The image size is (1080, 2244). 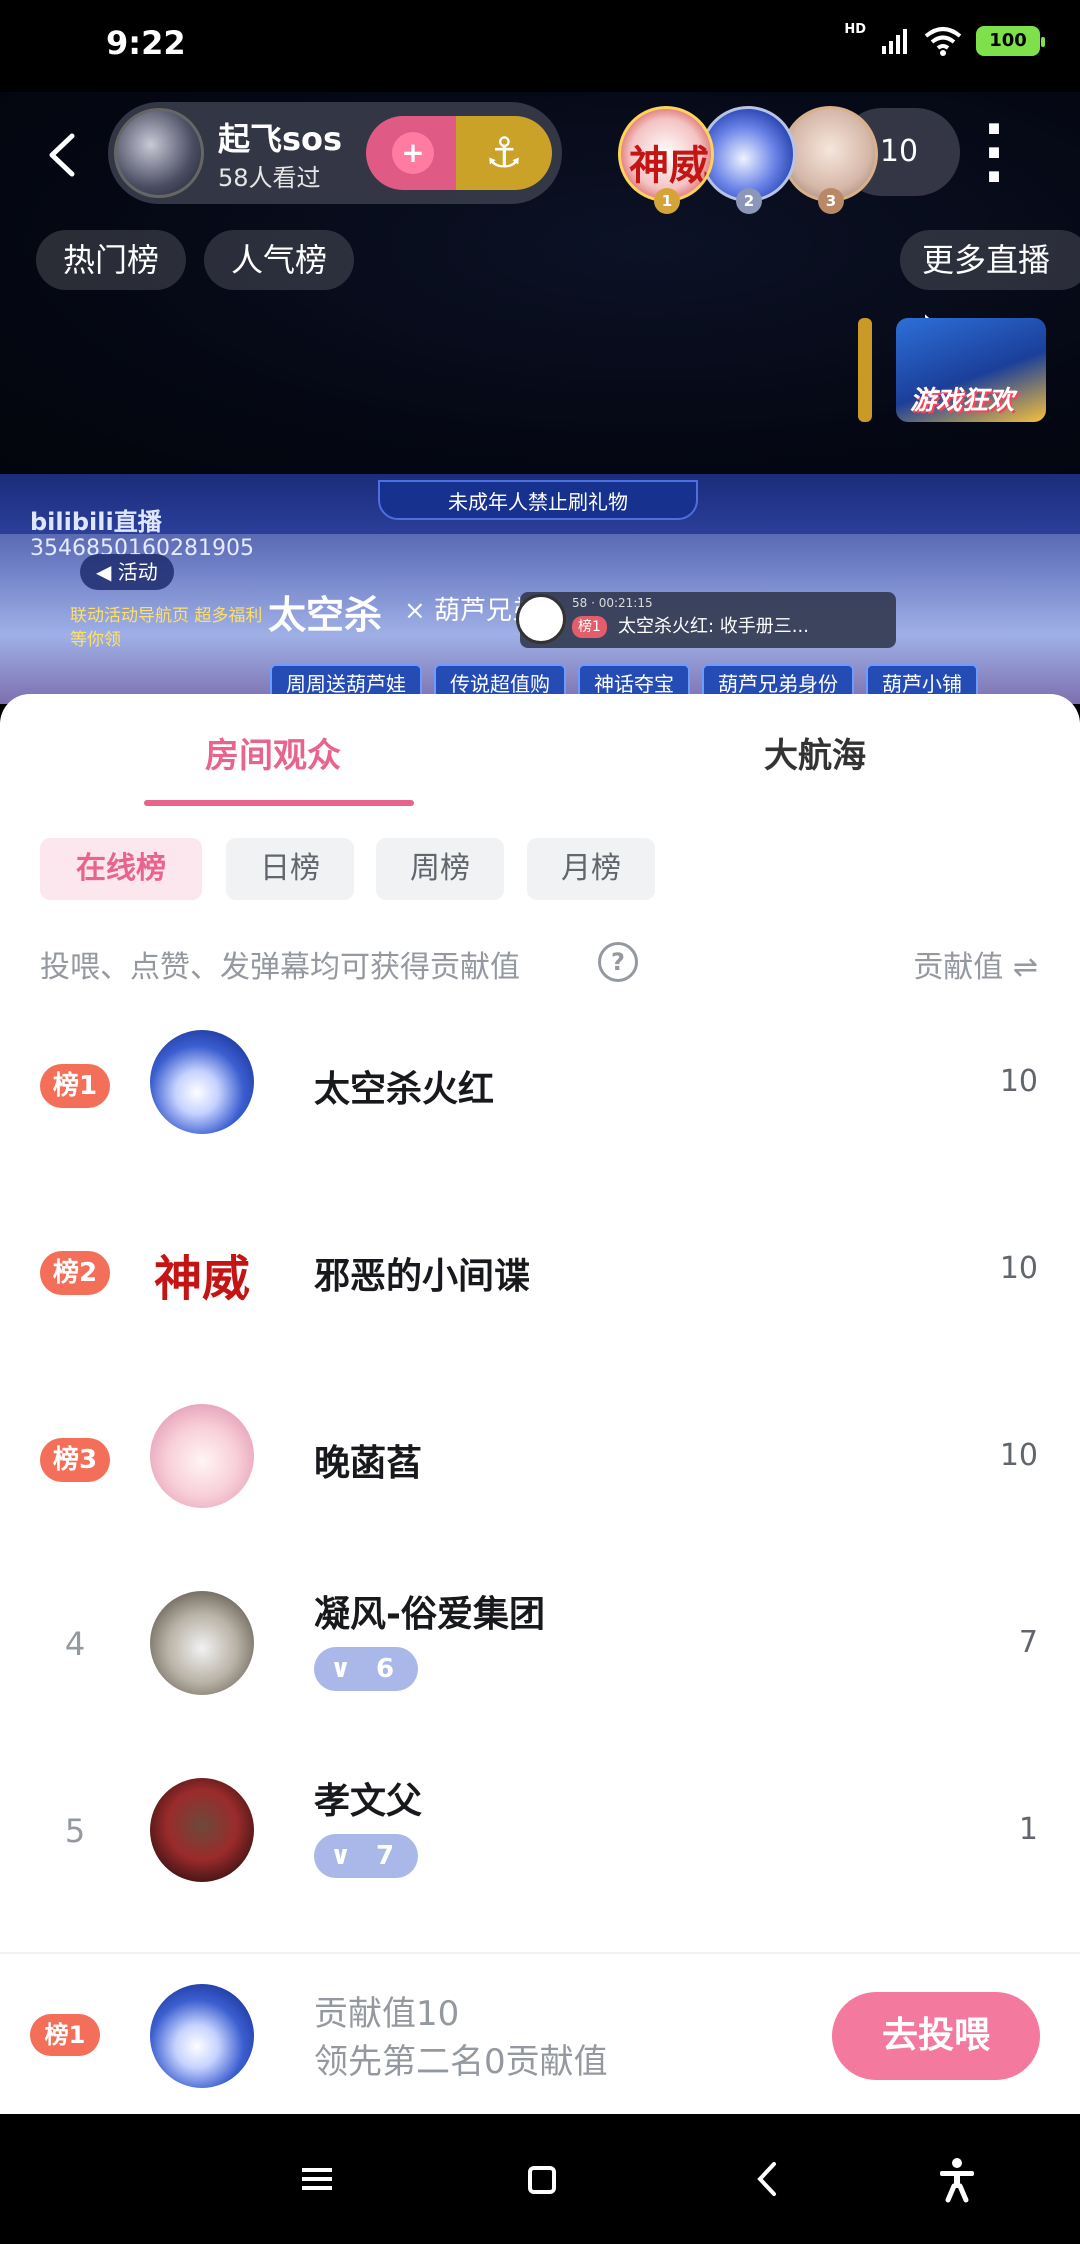 I want to click on video-activity-label: 活动, so click(x=137, y=572).